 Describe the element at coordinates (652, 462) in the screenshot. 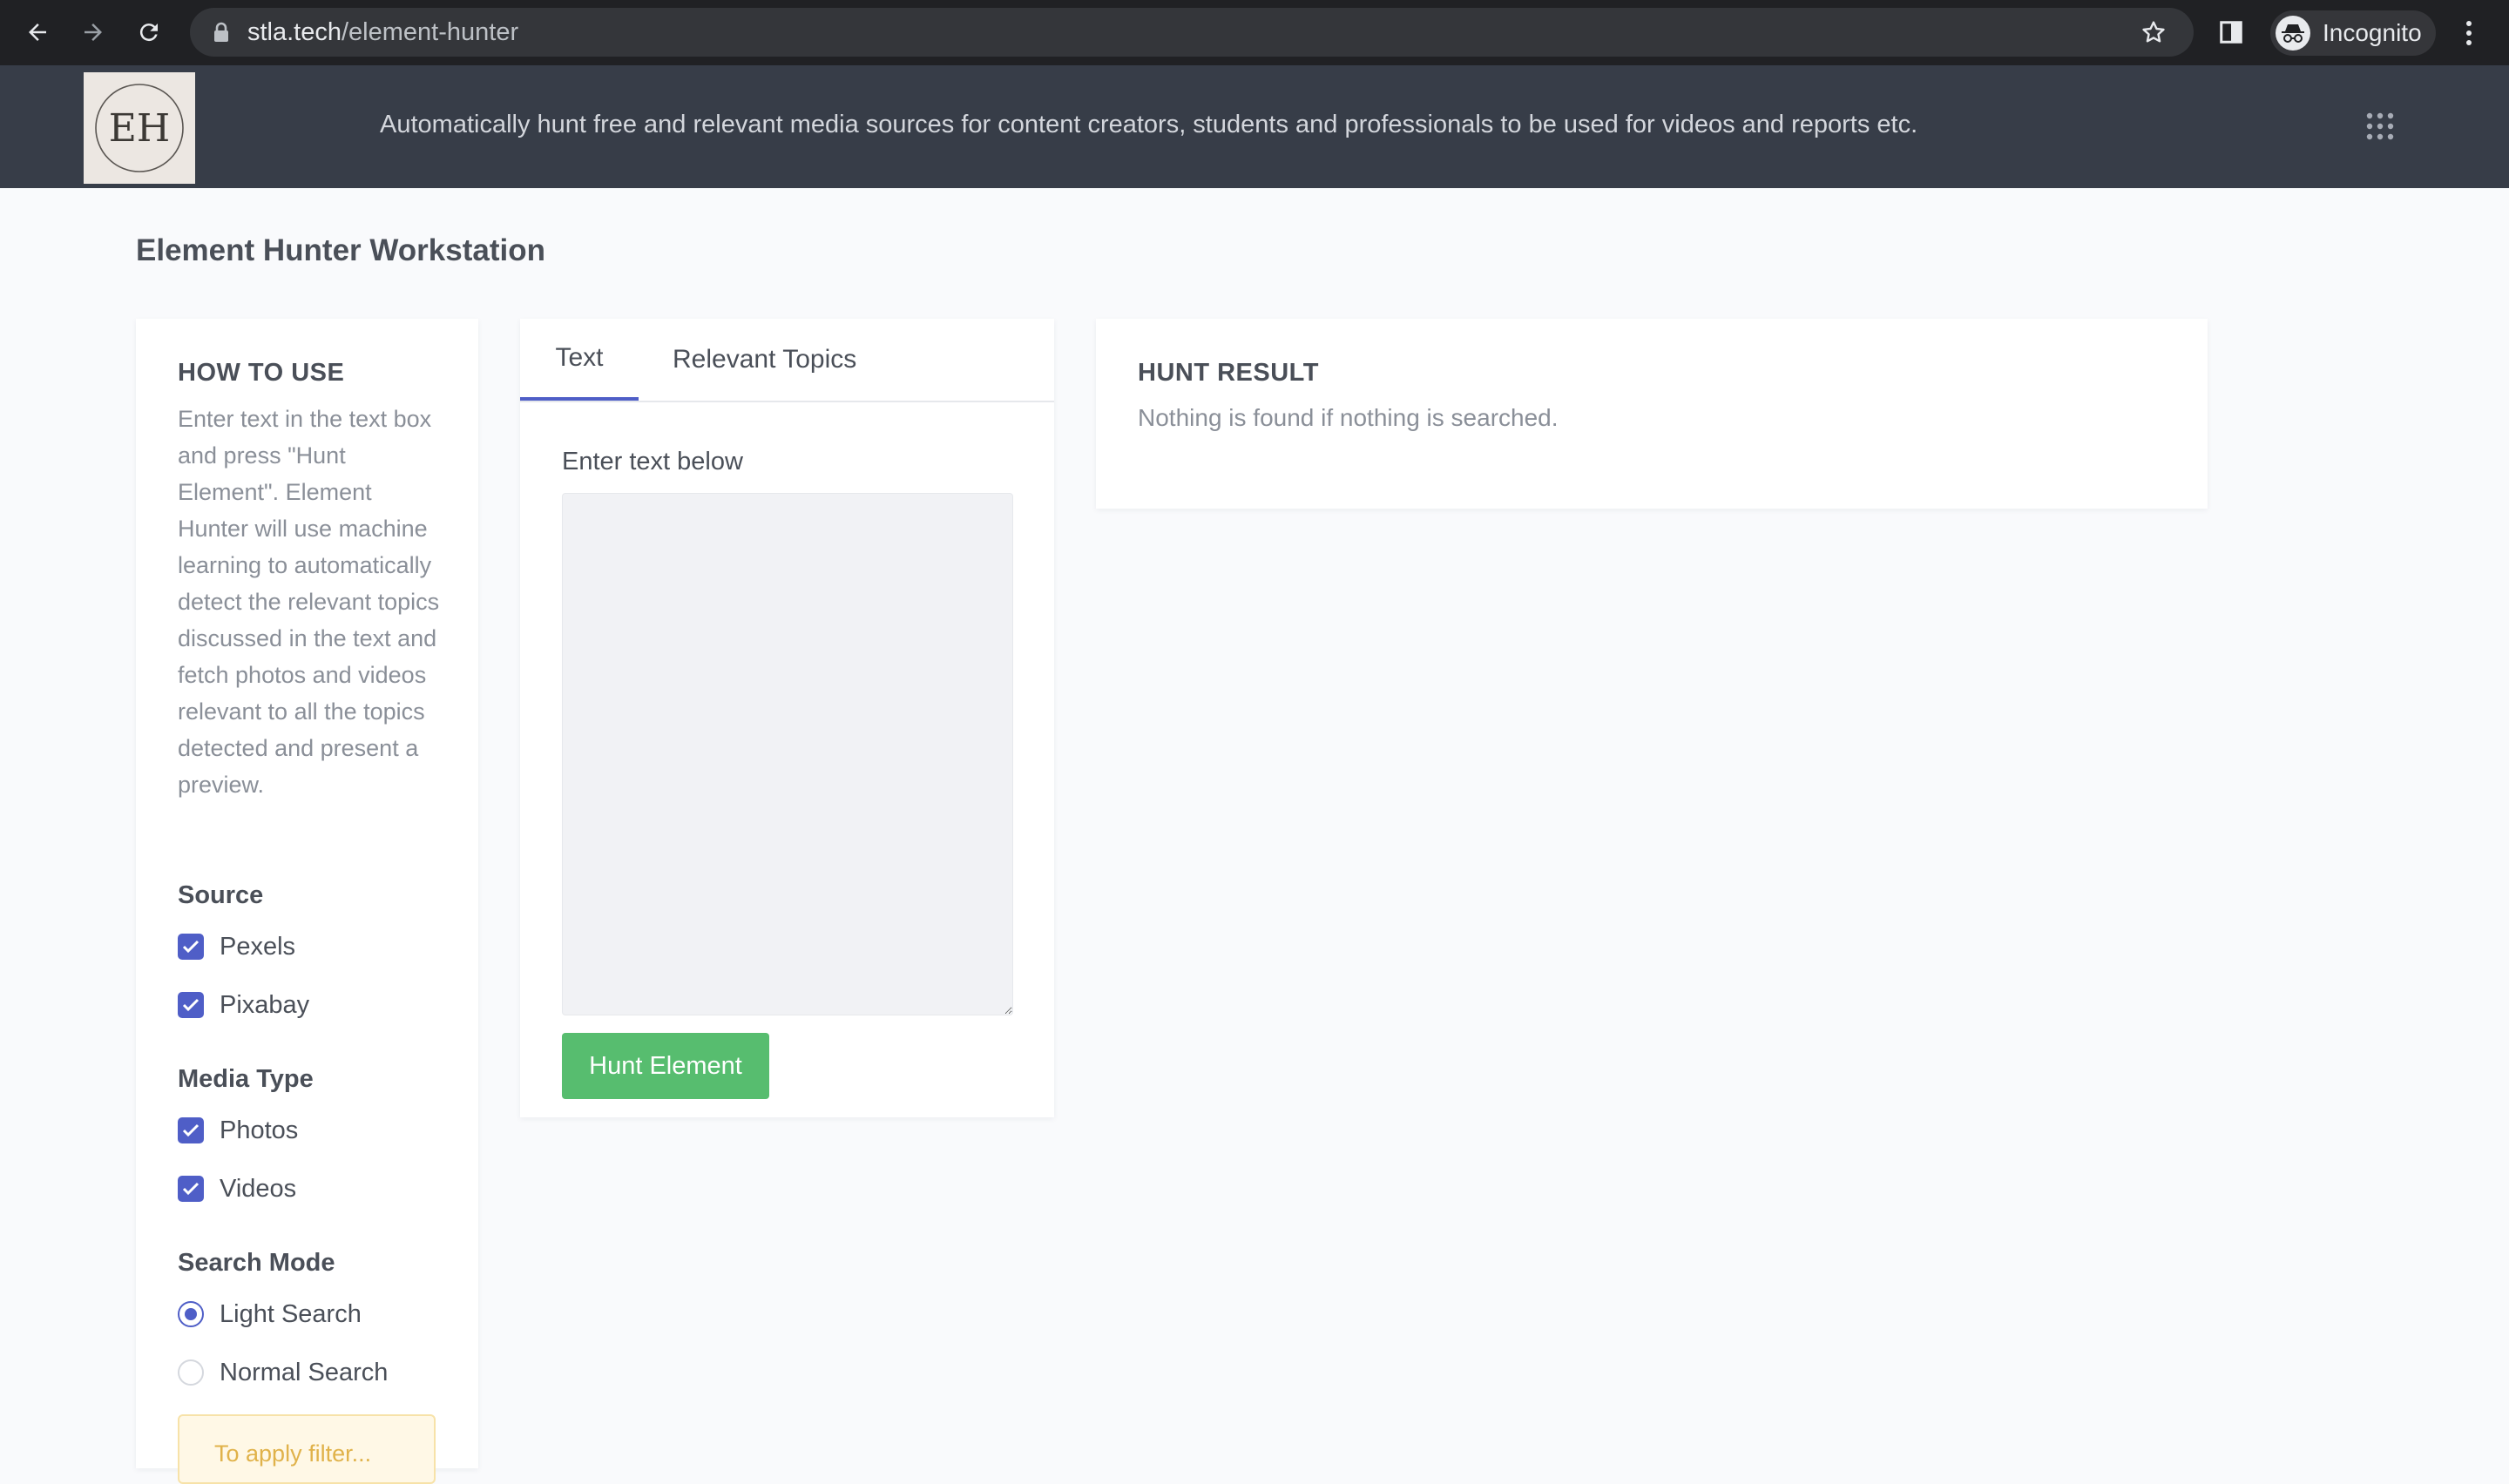

I see `text-field-label: Enter text below` at that location.